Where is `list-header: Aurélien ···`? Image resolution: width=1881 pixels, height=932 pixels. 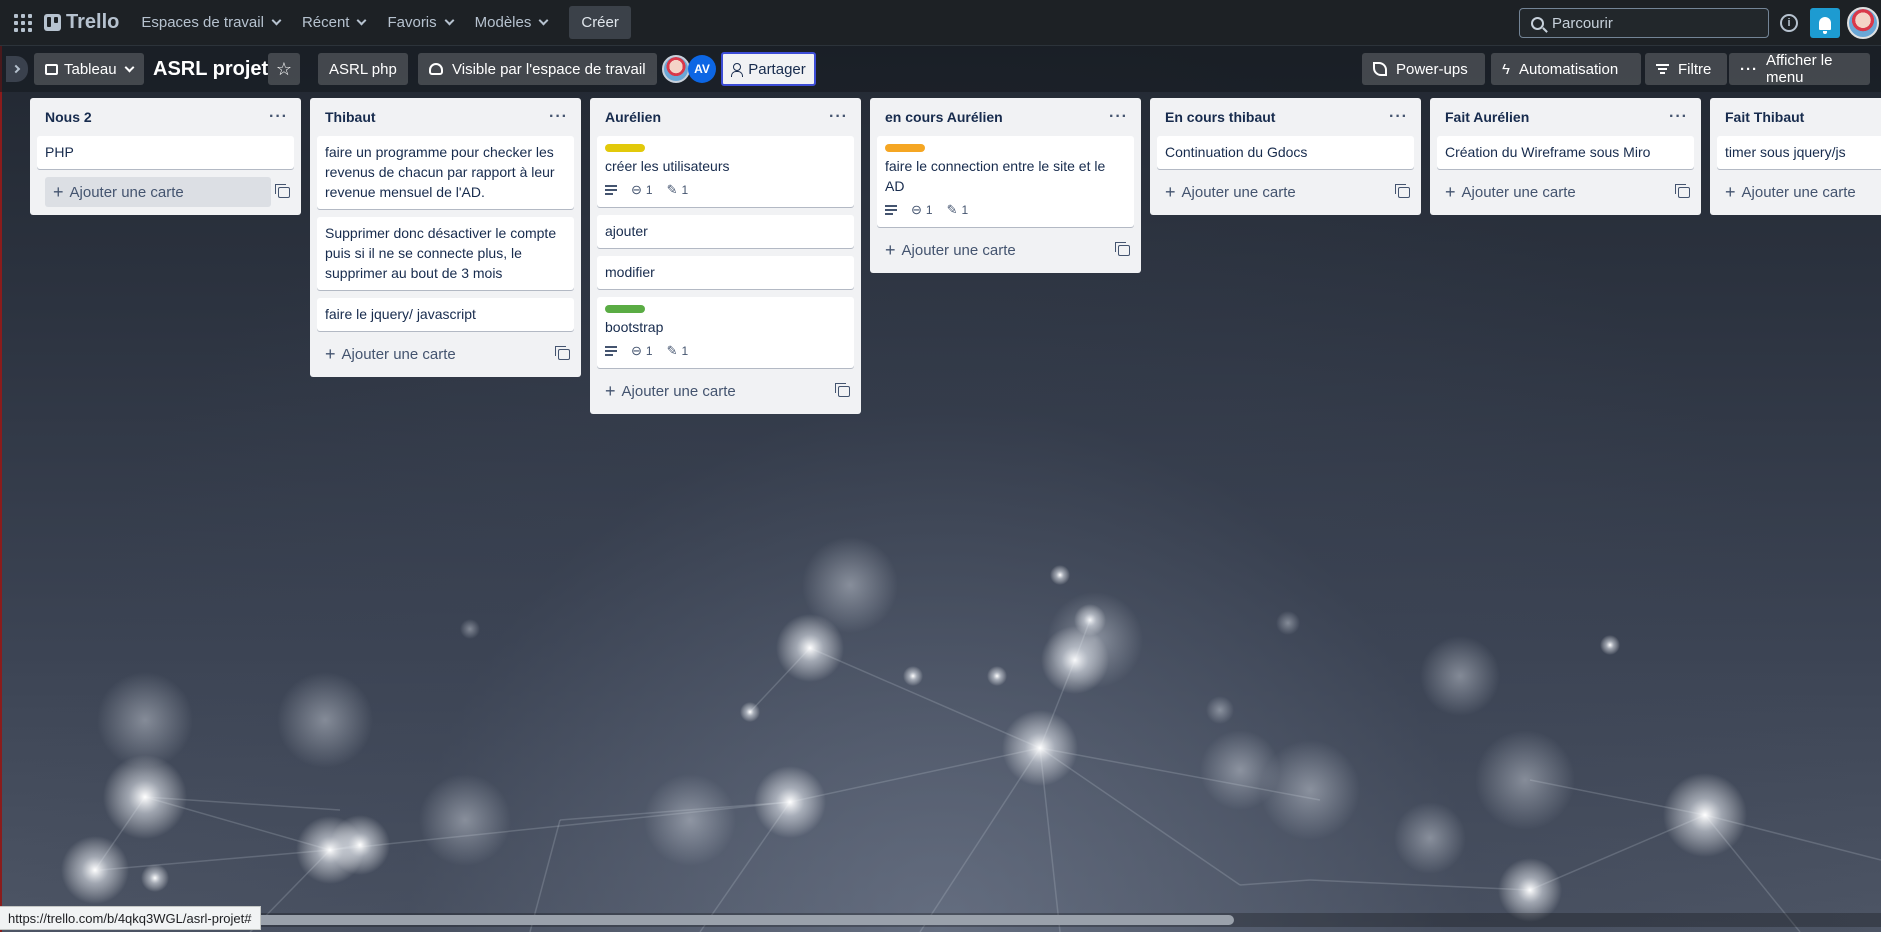 list-header: Aurélien ··· is located at coordinates (725, 117).